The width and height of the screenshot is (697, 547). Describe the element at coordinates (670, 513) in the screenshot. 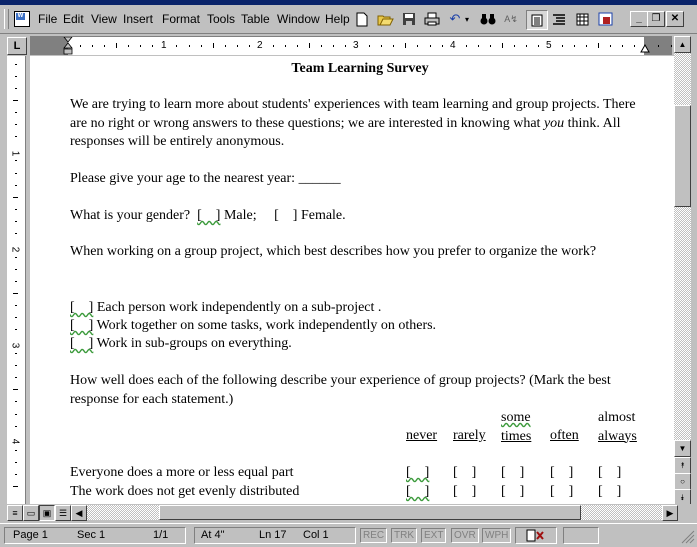

I see `scroll-right-button: ▶` at that location.